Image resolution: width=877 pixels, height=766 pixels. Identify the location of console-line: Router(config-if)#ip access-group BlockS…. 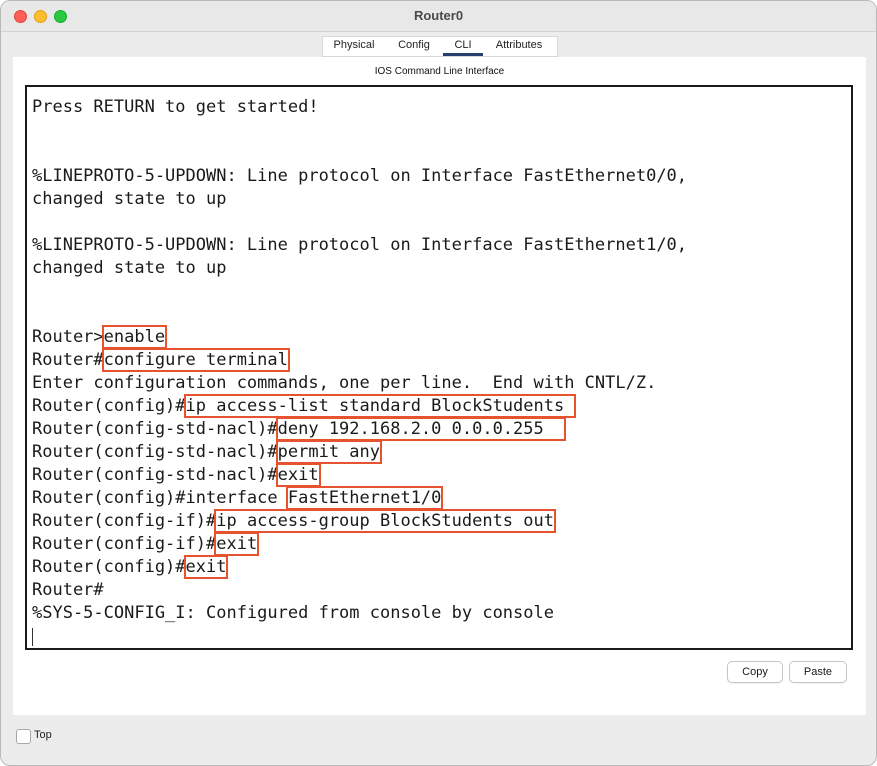
(294, 521).